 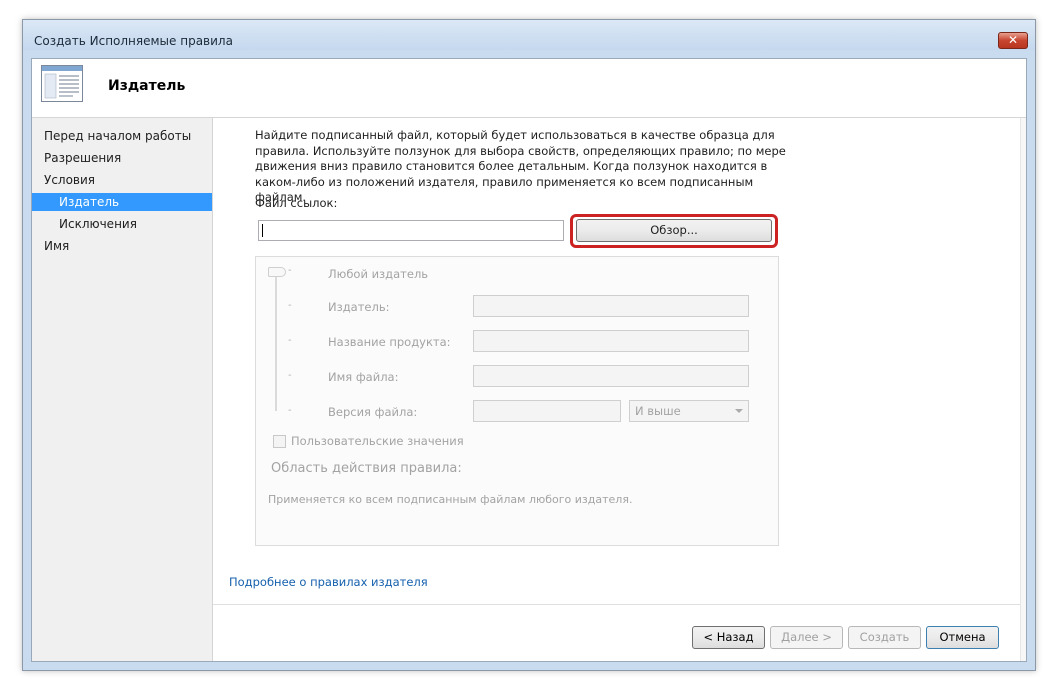 I want to click on back-button: < Назад, so click(x=728, y=637).